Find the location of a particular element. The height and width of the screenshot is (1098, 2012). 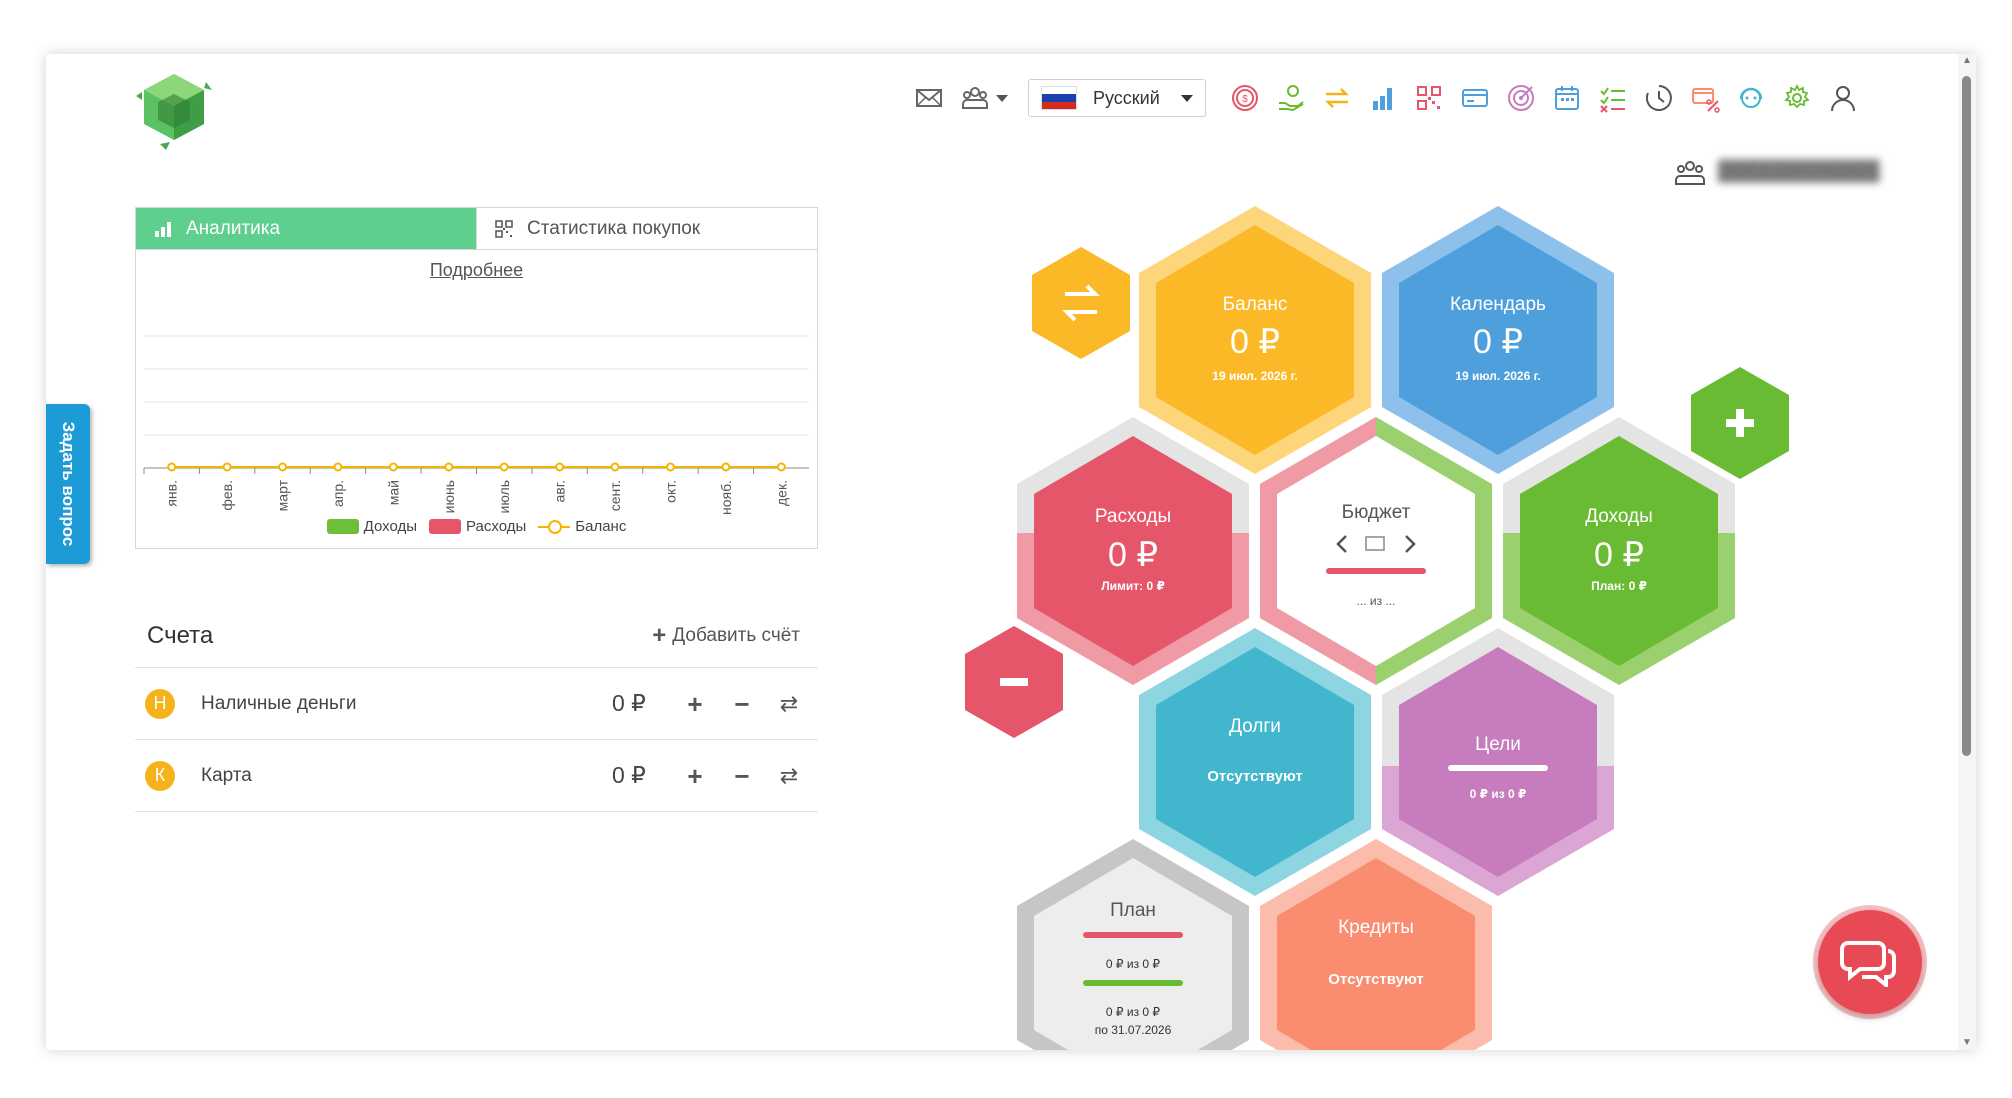

language-selected: Русский is located at coordinates (1126, 97).